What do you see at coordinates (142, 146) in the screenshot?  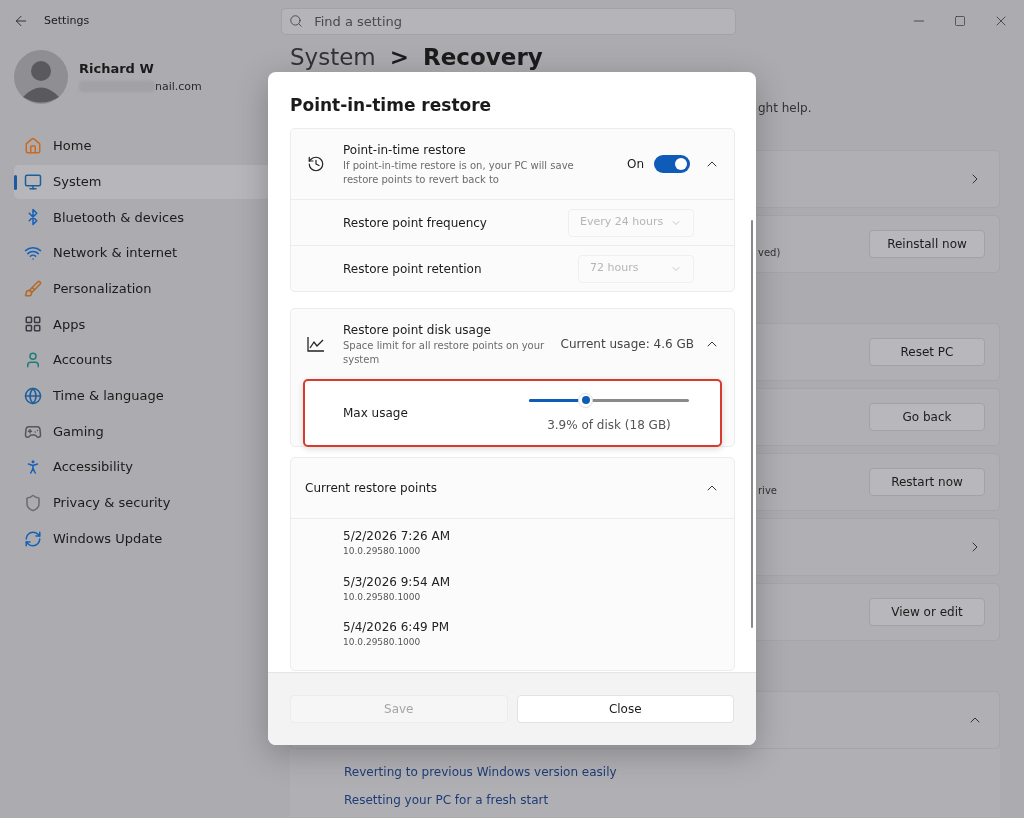 I see `sidebar-item: Home` at bounding box center [142, 146].